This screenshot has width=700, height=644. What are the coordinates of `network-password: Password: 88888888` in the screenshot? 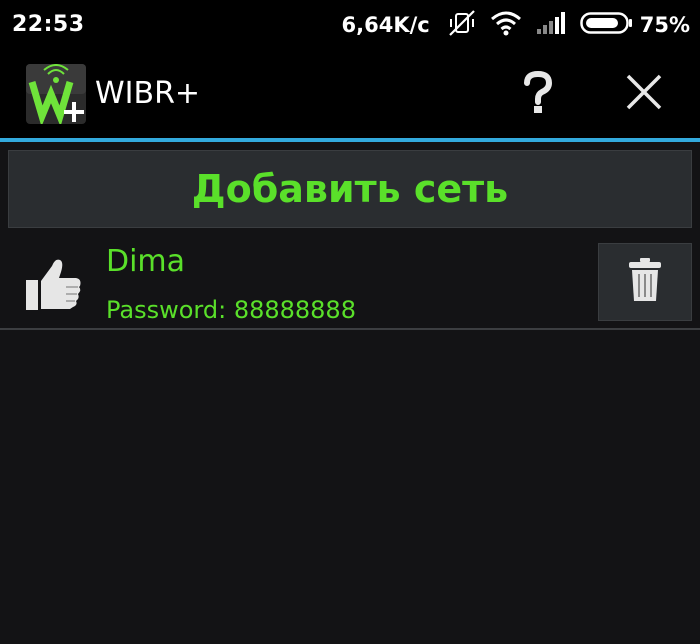 It's located at (231, 310).